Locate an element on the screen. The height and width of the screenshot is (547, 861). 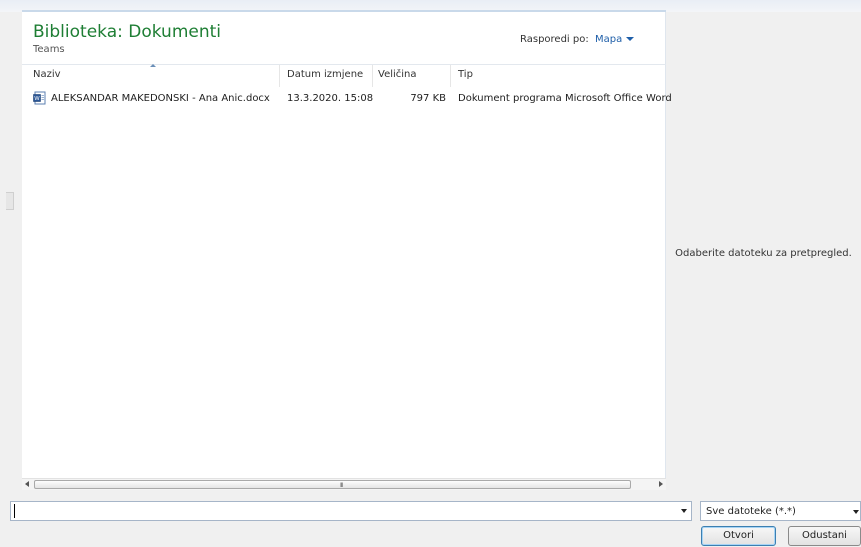
library-title: Biblioteka: Dokumenti is located at coordinates (127, 32).